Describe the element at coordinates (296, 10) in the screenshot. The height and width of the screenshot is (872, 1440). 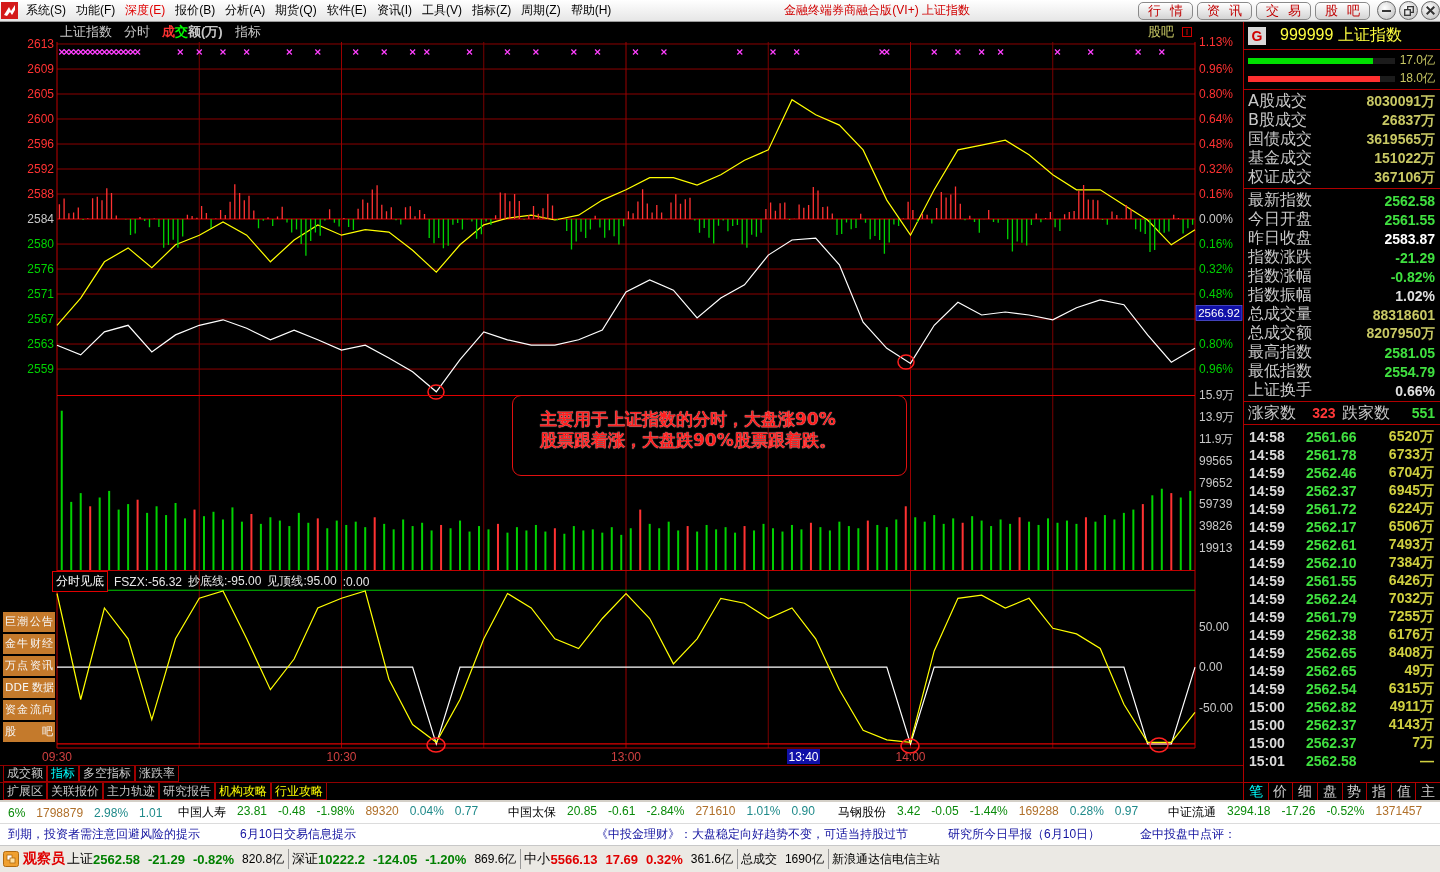
I see `menu-item: 期货(Q)` at that location.